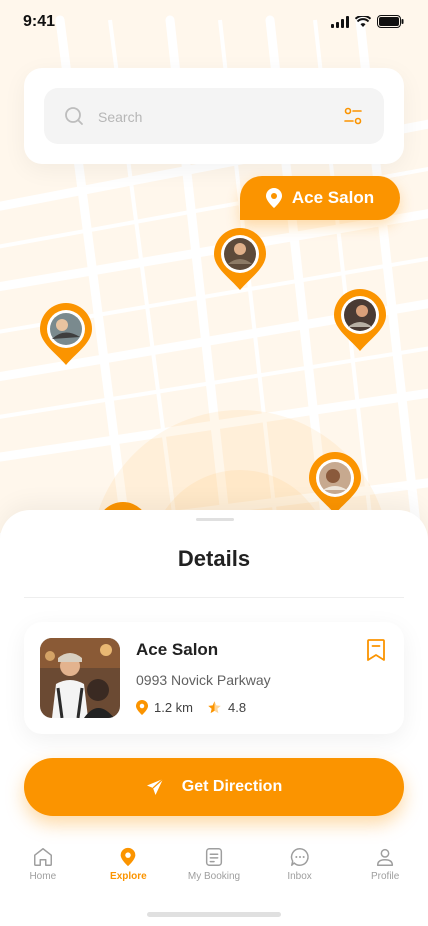 The width and height of the screenshot is (428, 926). What do you see at coordinates (376, 650) in the screenshot?
I see `bookmark-icon` at bounding box center [376, 650].